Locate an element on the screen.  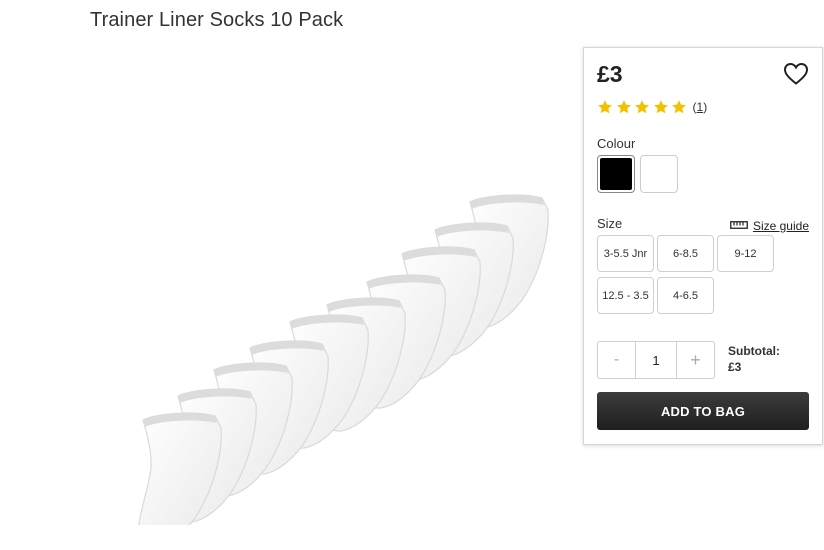
quantity-increase-button: + is located at coordinates (695, 360).